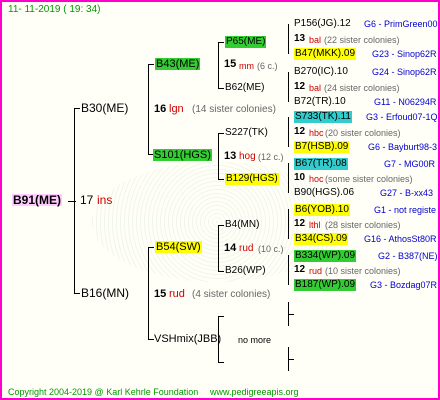  I want to click on gen4-queen: B67(TR).08, so click(321, 164).